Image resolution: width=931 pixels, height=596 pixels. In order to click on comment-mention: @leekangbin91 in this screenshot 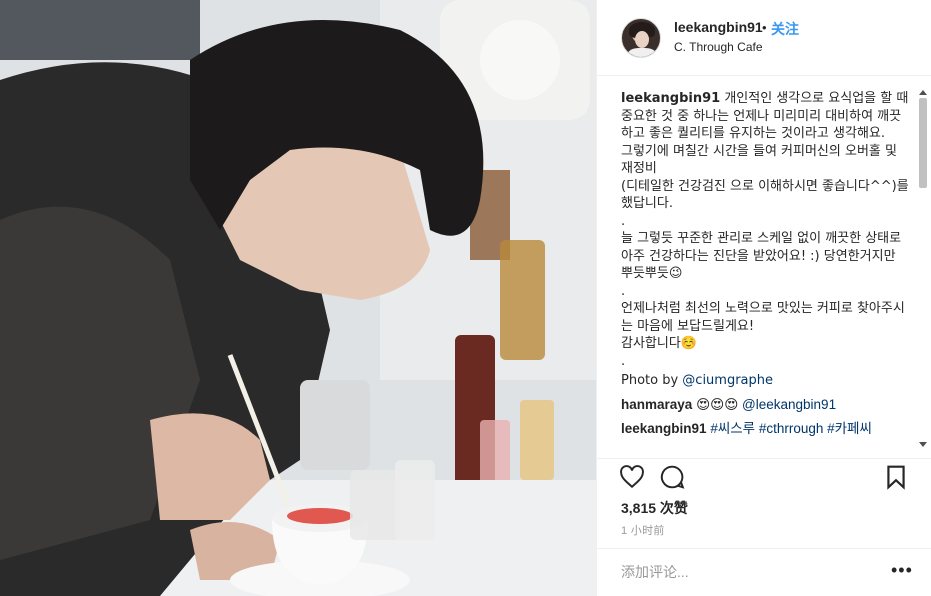, I will do `click(789, 404)`.